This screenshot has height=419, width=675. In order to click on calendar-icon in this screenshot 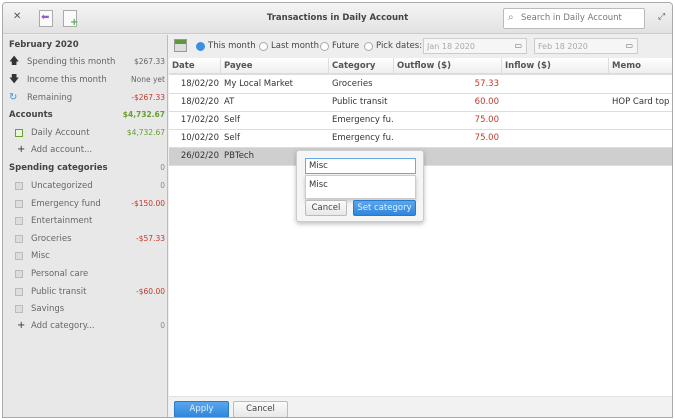, I will do `click(180, 45)`.